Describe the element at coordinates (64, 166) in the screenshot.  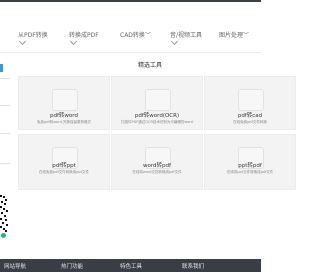
I see `tool-card-title: pdf转ppt` at that location.